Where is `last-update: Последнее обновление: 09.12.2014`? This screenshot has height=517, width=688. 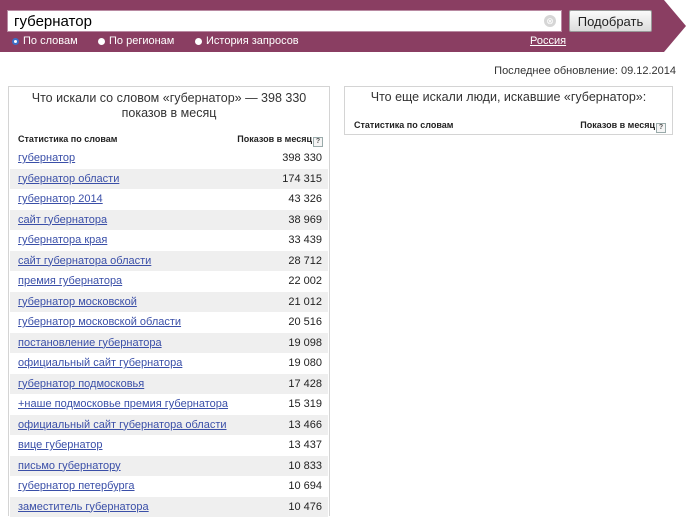
last-update: Последнее обновление: 09.12.2014 is located at coordinates (585, 71).